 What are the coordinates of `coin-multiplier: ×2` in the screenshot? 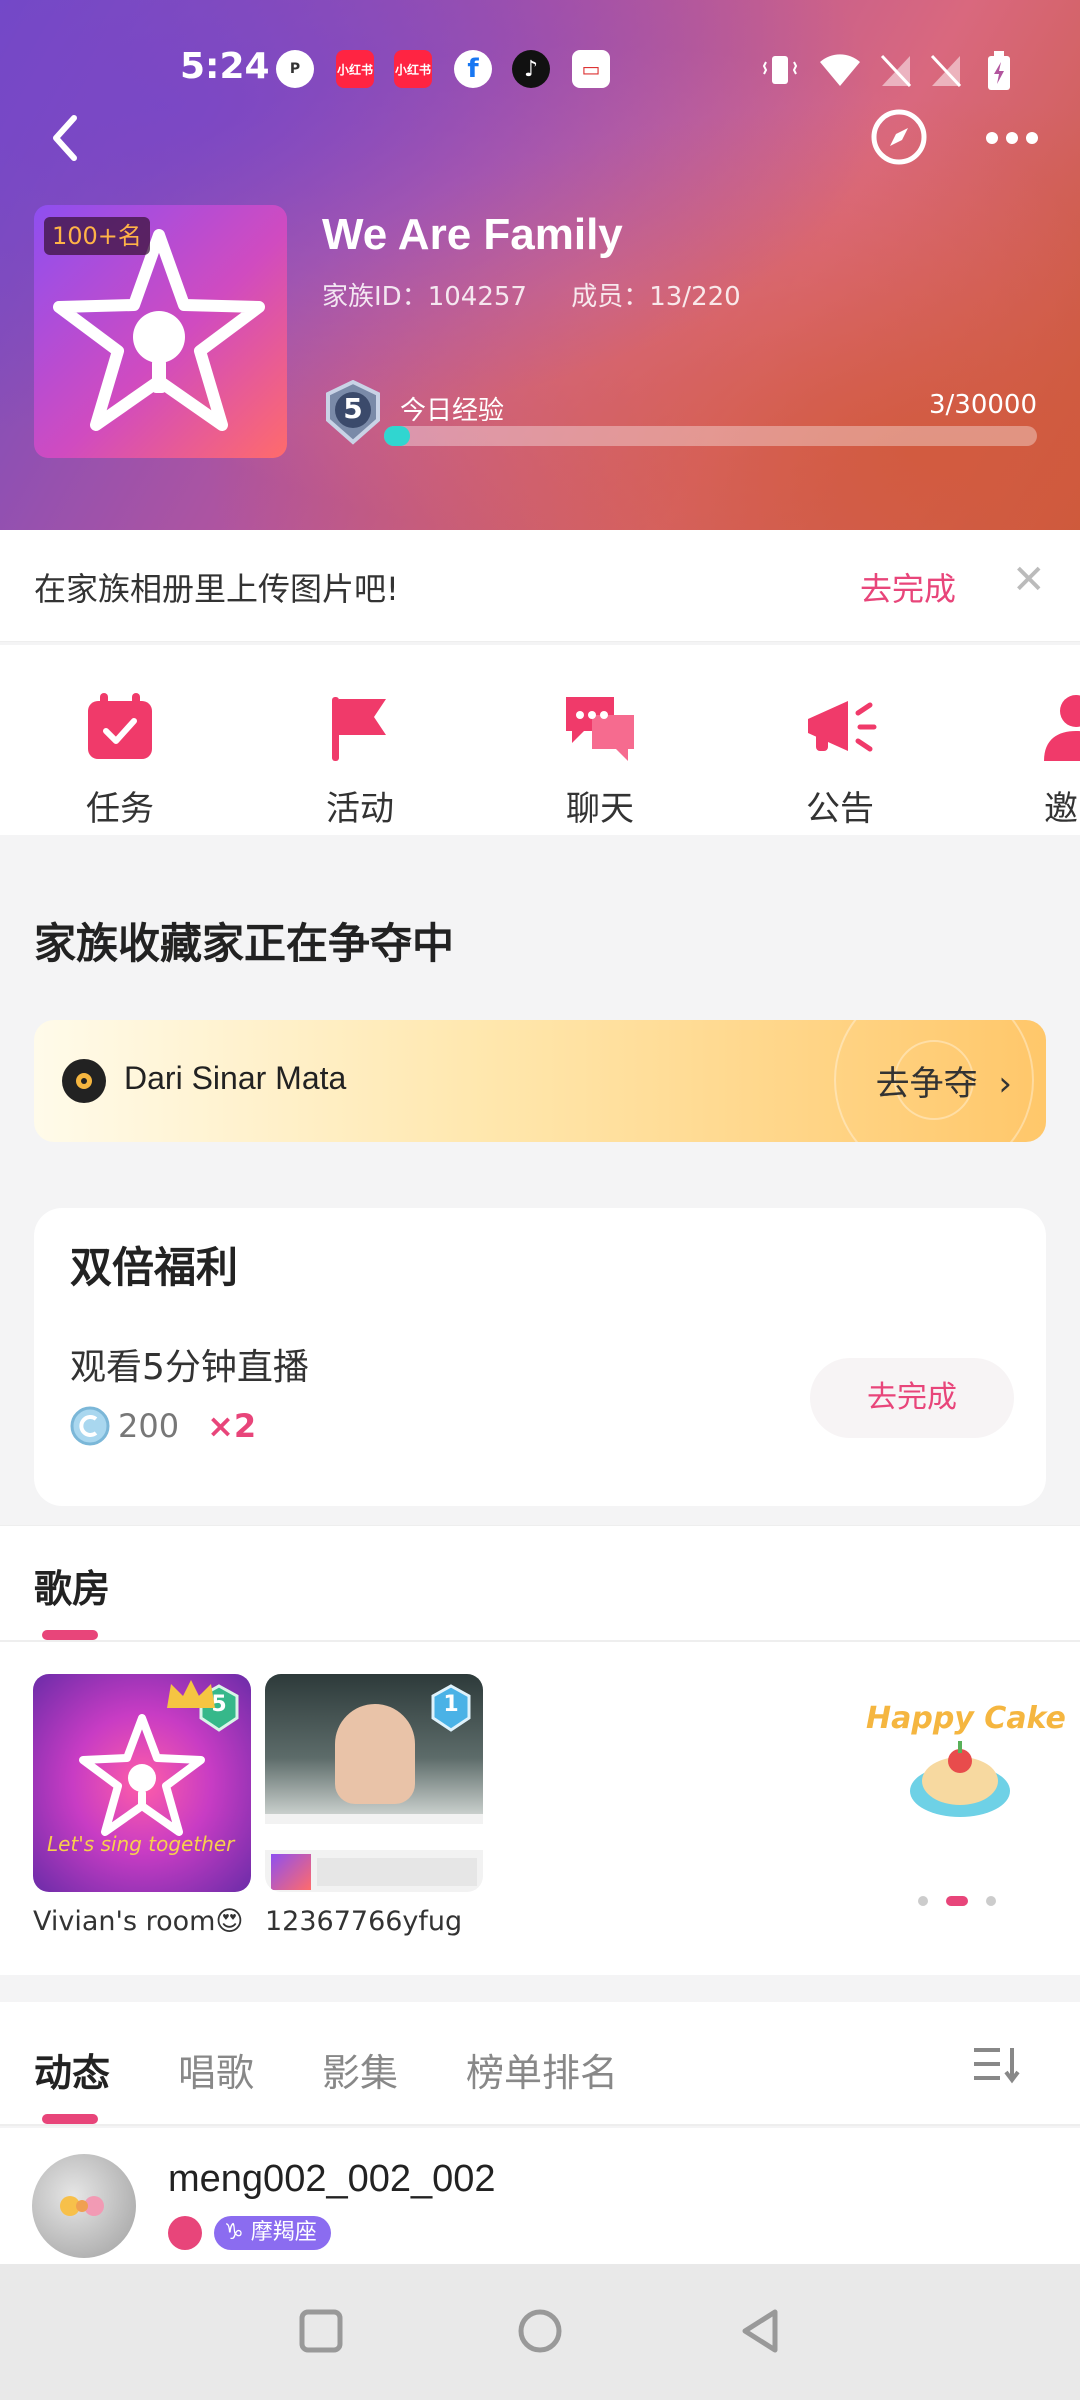 It's located at (232, 1426).